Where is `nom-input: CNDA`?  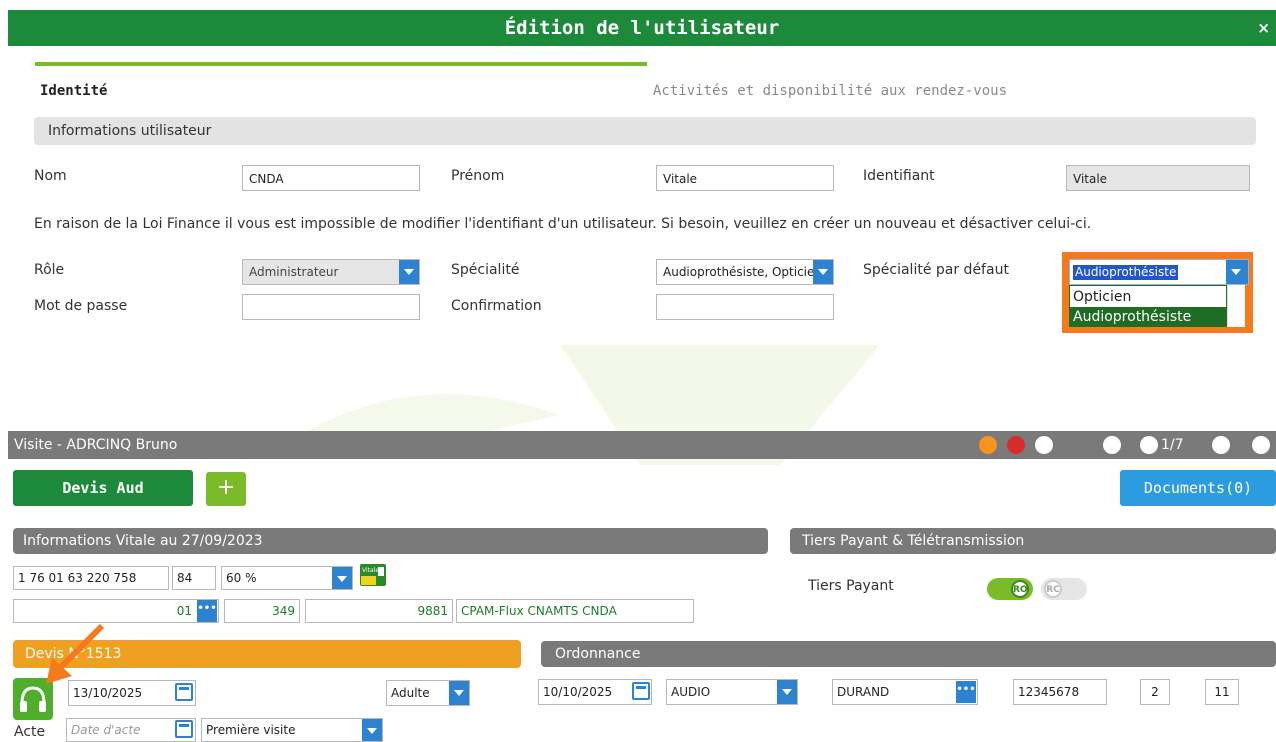
nom-input: CNDA is located at coordinates (331, 178).